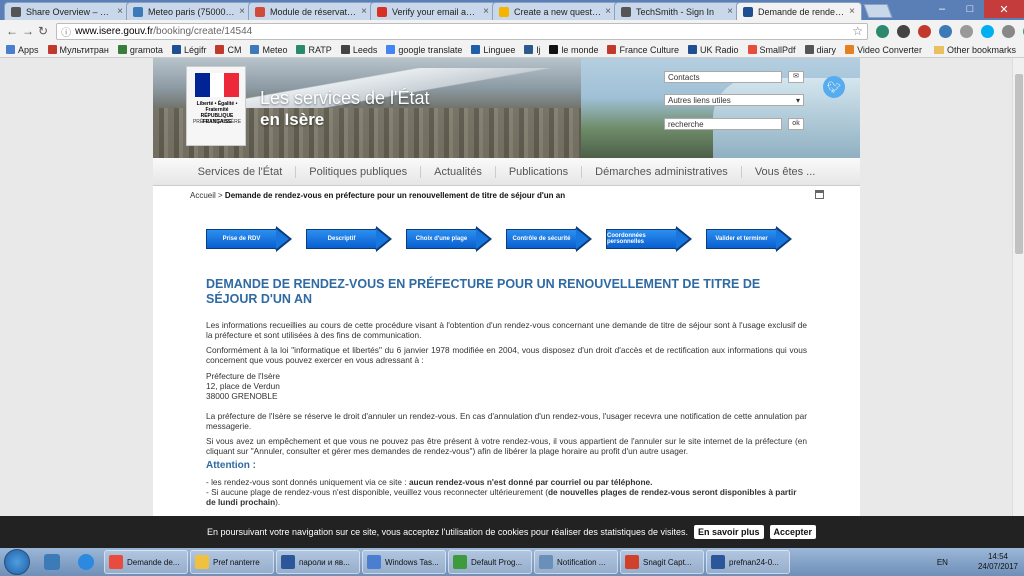 The image size is (1024, 576). What do you see at coordinates (430, 49) in the screenshot?
I see `bookmark-label: google translate` at bounding box center [430, 49].